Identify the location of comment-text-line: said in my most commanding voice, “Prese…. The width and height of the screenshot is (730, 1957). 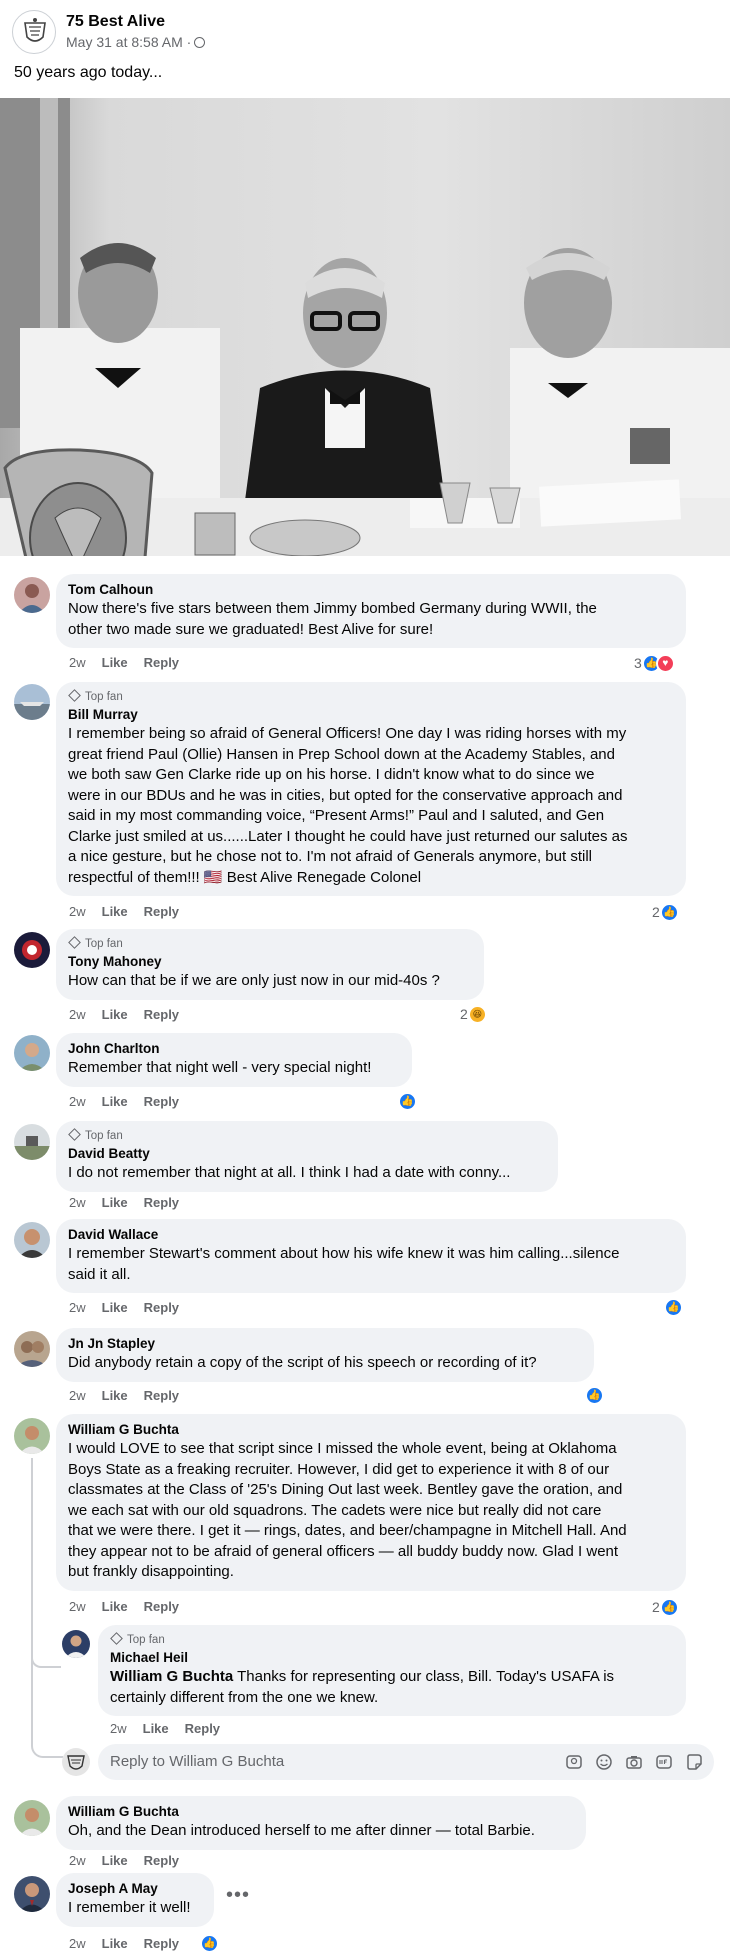
(336, 815).